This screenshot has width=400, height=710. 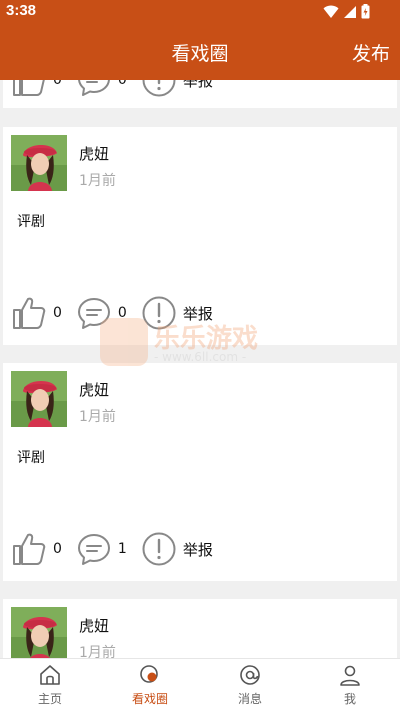 I want to click on status-time: 3:38, so click(x=21, y=10).